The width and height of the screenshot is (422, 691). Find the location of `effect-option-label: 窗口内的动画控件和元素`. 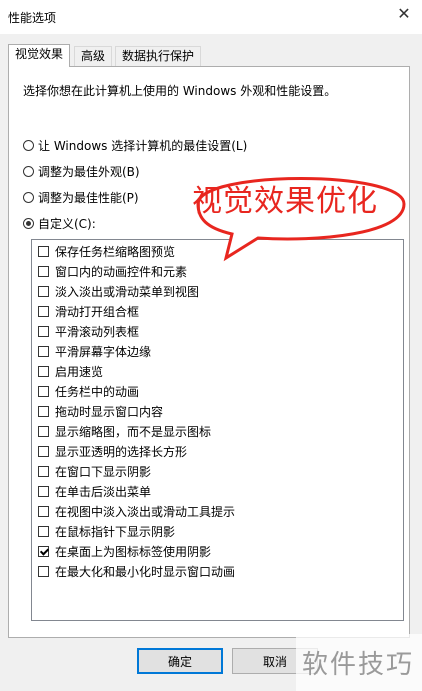

effect-option-label: 窗口内的动画控件和元素 is located at coordinates (121, 271).